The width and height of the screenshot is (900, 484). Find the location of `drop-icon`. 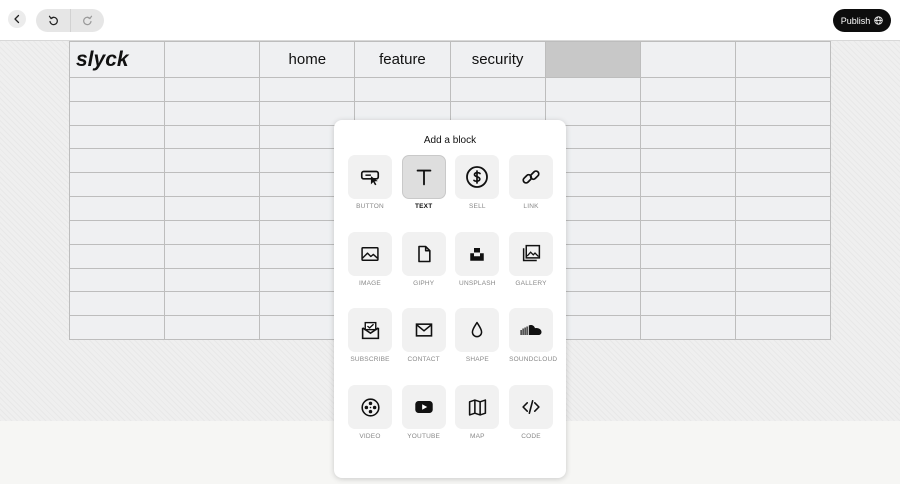

drop-icon is located at coordinates (477, 330).